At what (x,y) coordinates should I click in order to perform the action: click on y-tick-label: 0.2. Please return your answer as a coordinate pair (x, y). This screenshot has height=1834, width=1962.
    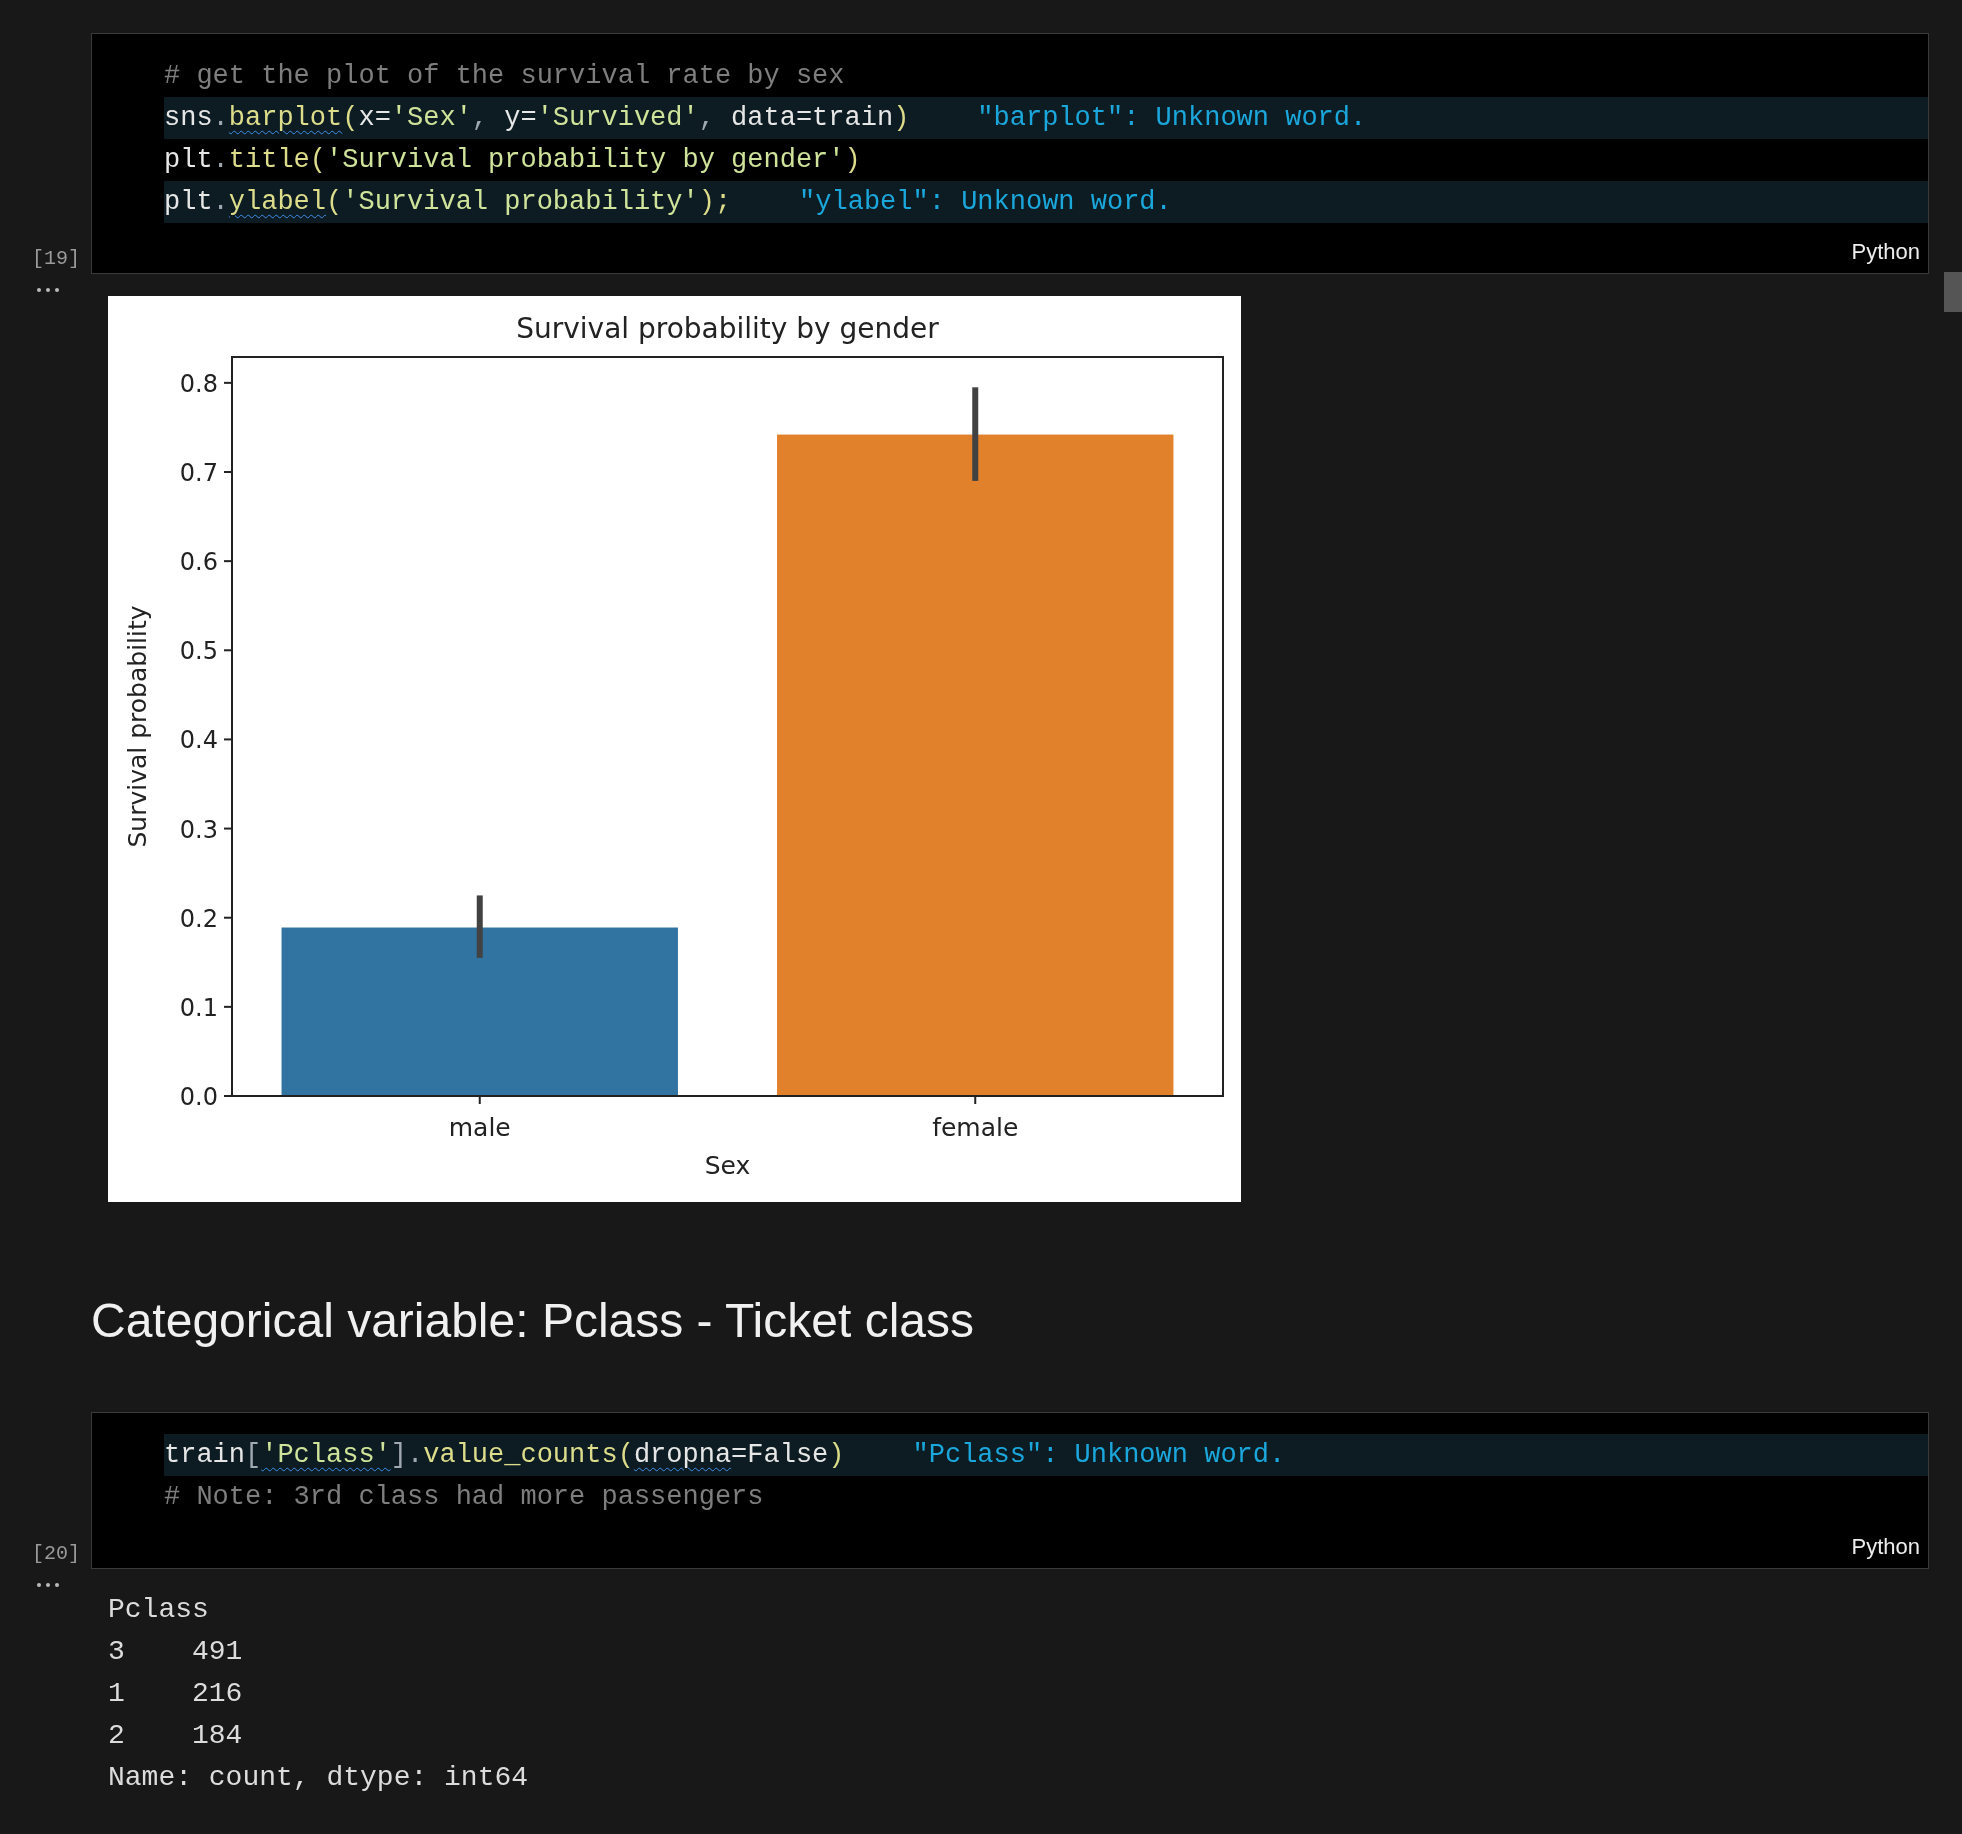
    Looking at the image, I should click on (198, 918).